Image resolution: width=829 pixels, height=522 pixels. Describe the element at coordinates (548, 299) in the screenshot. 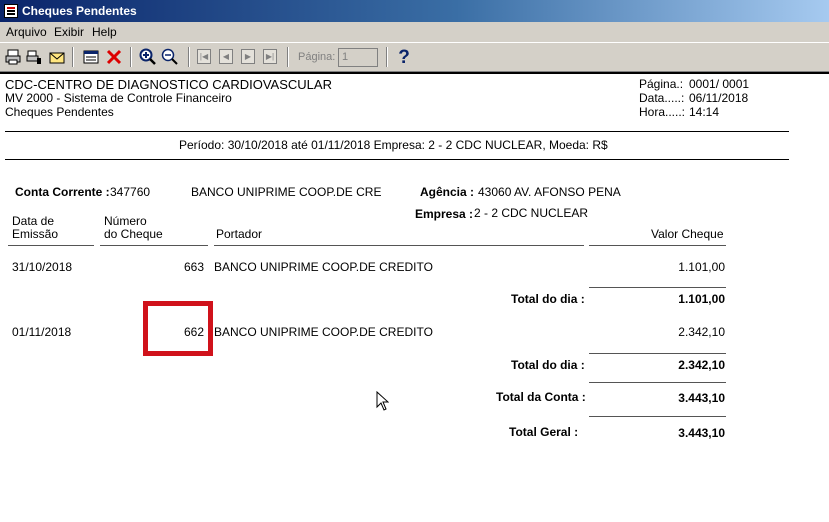

I see `row1-total-label: Total do dia :` at that location.